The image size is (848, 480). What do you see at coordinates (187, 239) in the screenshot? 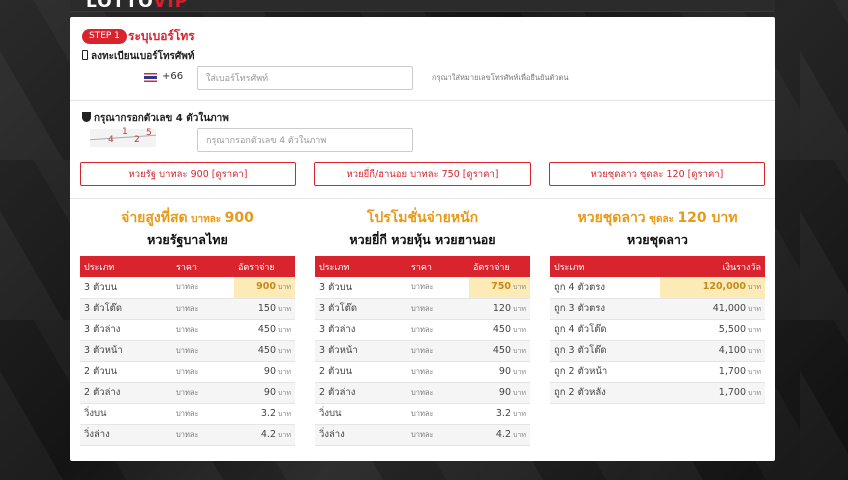
I see `column-subtitle: หวยรัฐบาลไทย` at bounding box center [187, 239].